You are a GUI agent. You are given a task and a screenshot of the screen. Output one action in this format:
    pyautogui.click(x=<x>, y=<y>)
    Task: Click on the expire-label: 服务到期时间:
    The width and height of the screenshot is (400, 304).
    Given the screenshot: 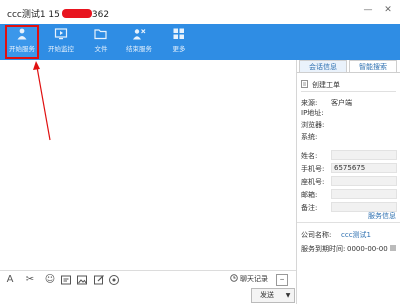 What is the action you would take?
    pyautogui.click(x=323, y=249)
    